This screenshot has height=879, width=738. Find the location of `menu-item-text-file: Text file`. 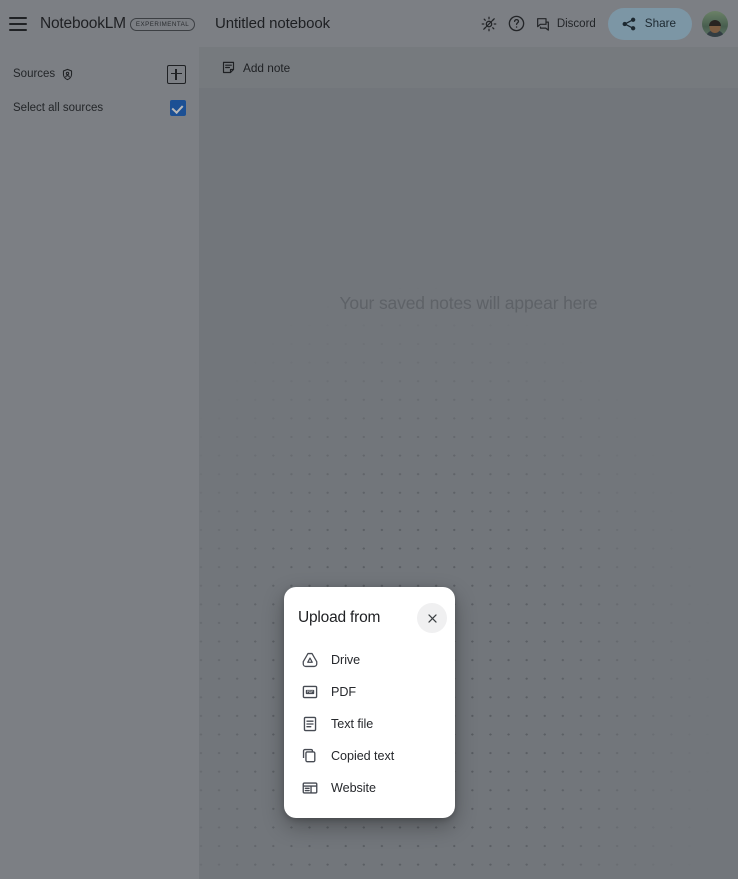

menu-item-text-file: Text file is located at coordinates (369, 724).